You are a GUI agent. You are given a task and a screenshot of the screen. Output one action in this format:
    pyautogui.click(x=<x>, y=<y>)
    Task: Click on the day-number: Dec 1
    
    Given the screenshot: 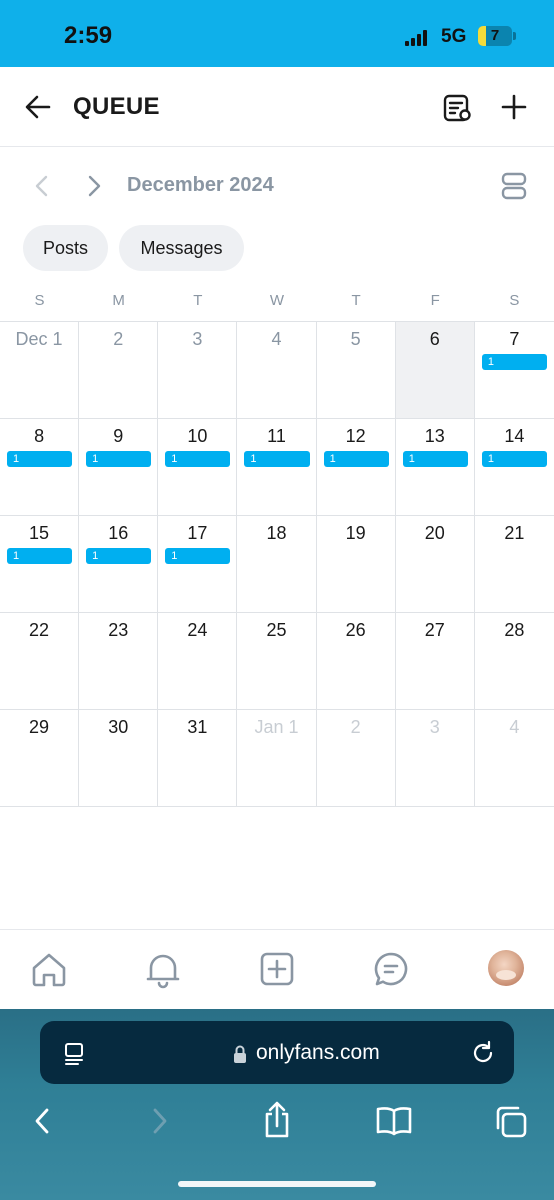 What is the action you would take?
    pyautogui.click(x=39, y=339)
    